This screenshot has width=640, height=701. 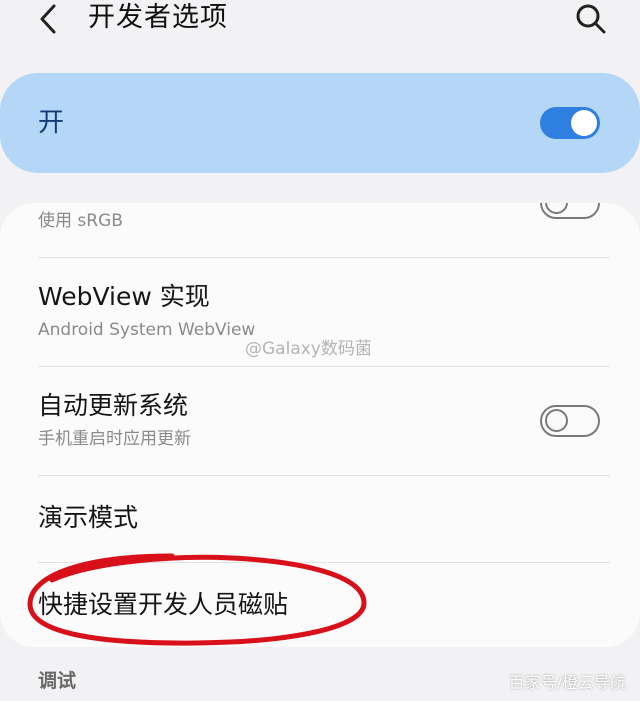 I want to click on setting-row-srgb: 使用 sRGB, so click(x=320, y=230).